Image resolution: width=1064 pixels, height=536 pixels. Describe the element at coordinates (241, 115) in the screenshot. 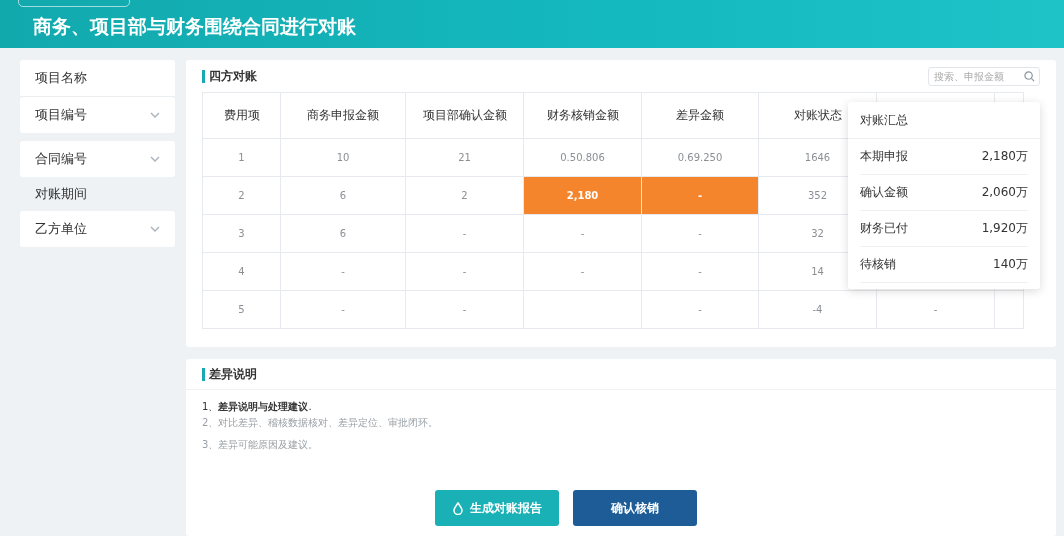

I see `column-header: 费用项` at that location.